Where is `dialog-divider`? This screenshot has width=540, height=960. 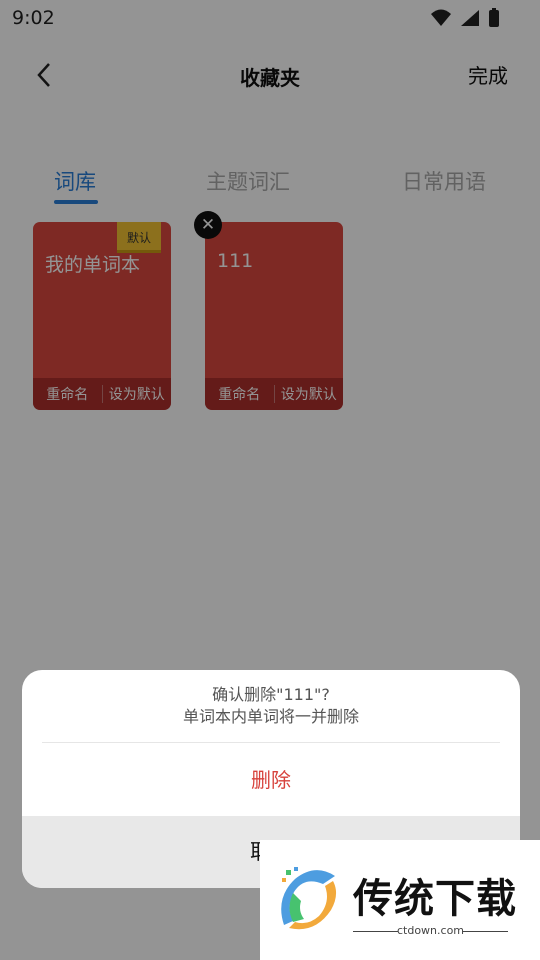
dialog-divider is located at coordinates (271, 742).